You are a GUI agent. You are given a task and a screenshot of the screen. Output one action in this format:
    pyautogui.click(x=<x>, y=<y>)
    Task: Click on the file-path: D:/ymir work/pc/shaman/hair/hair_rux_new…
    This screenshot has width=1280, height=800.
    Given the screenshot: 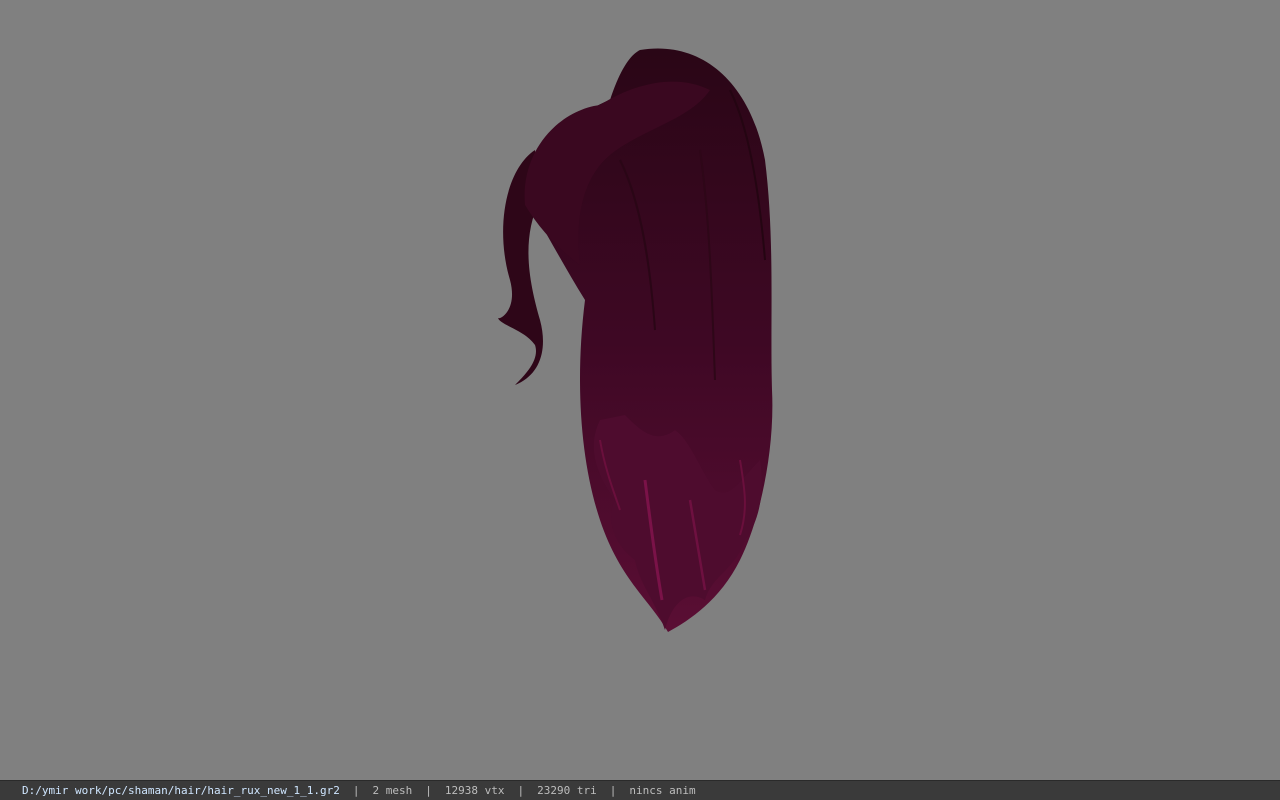 What is the action you would take?
    pyautogui.click(x=181, y=790)
    